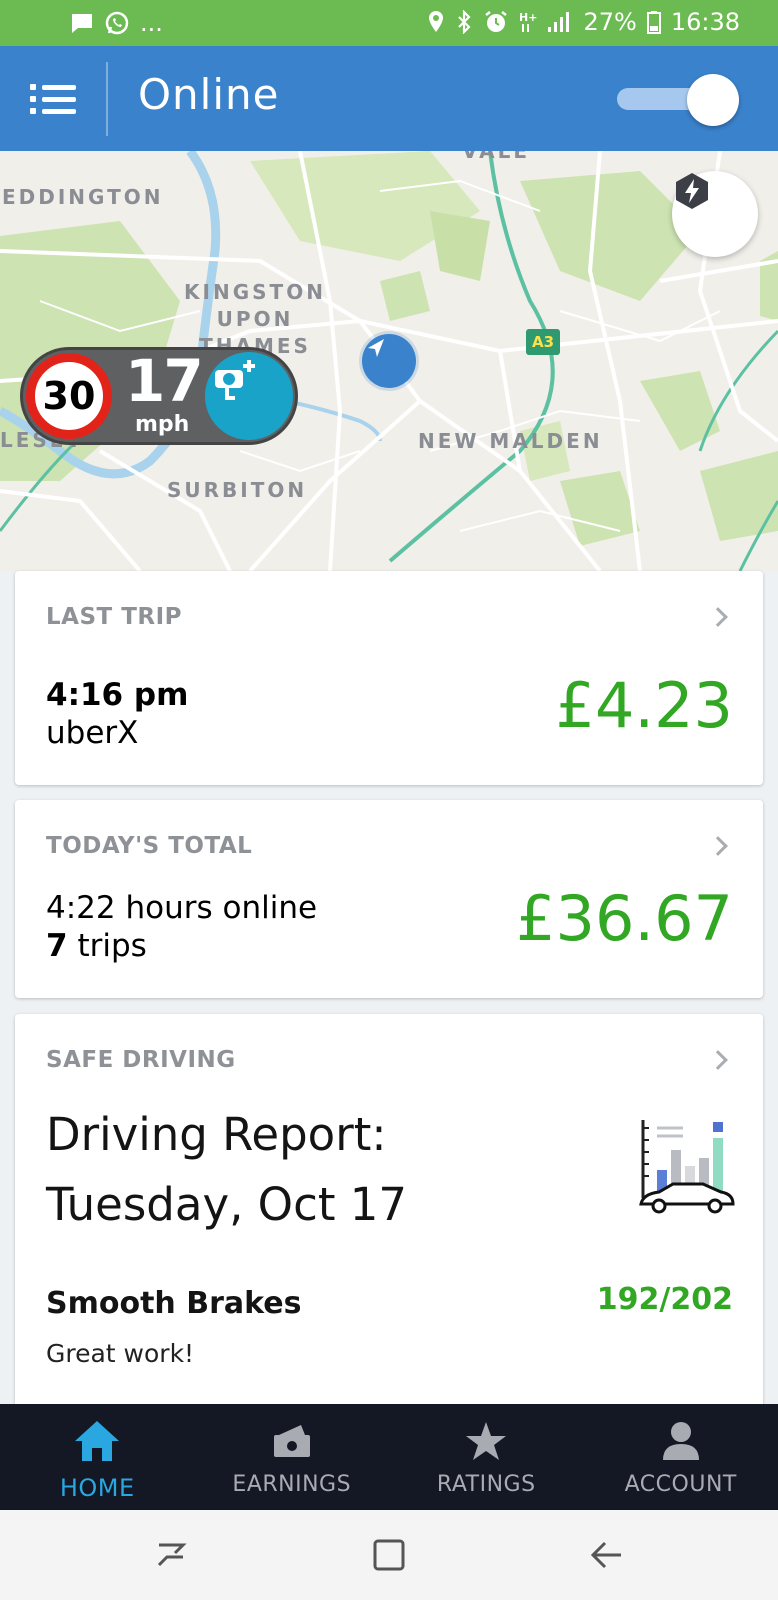 This screenshot has height=1600, width=778. What do you see at coordinates (607, 1555) in the screenshot?
I see `back-arrow-icon` at bounding box center [607, 1555].